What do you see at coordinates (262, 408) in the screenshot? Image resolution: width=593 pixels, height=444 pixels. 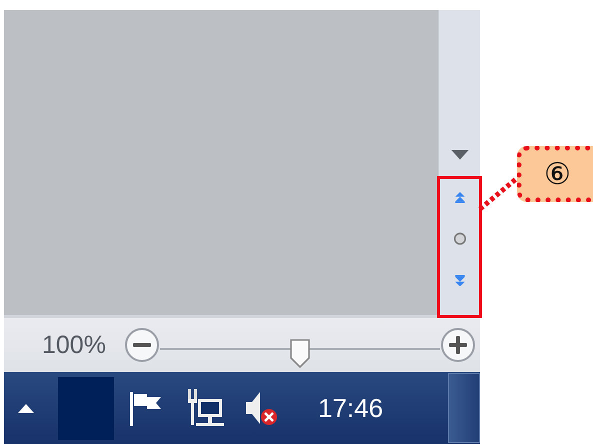 I see `speaker-icon` at bounding box center [262, 408].